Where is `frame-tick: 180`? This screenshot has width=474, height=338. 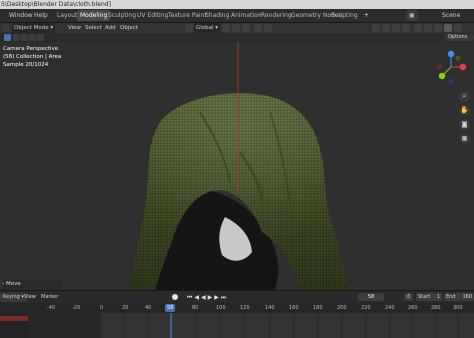 frame-tick: 180 is located at coordinates (318, 308).